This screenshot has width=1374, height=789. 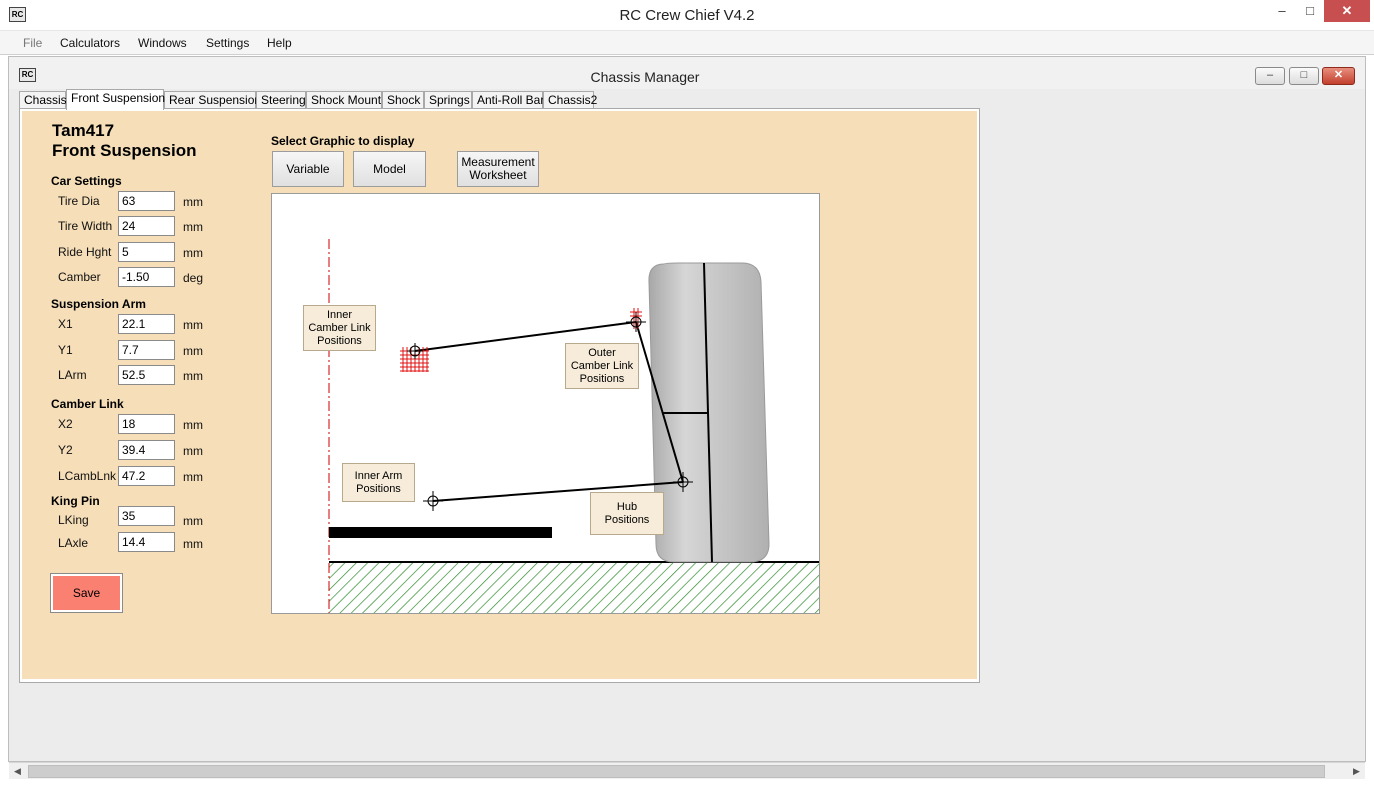 What do you see at coordinates (162, 43) in the screenshot?
I see `menu-windows: Windows` at bounding box center [162, 43].